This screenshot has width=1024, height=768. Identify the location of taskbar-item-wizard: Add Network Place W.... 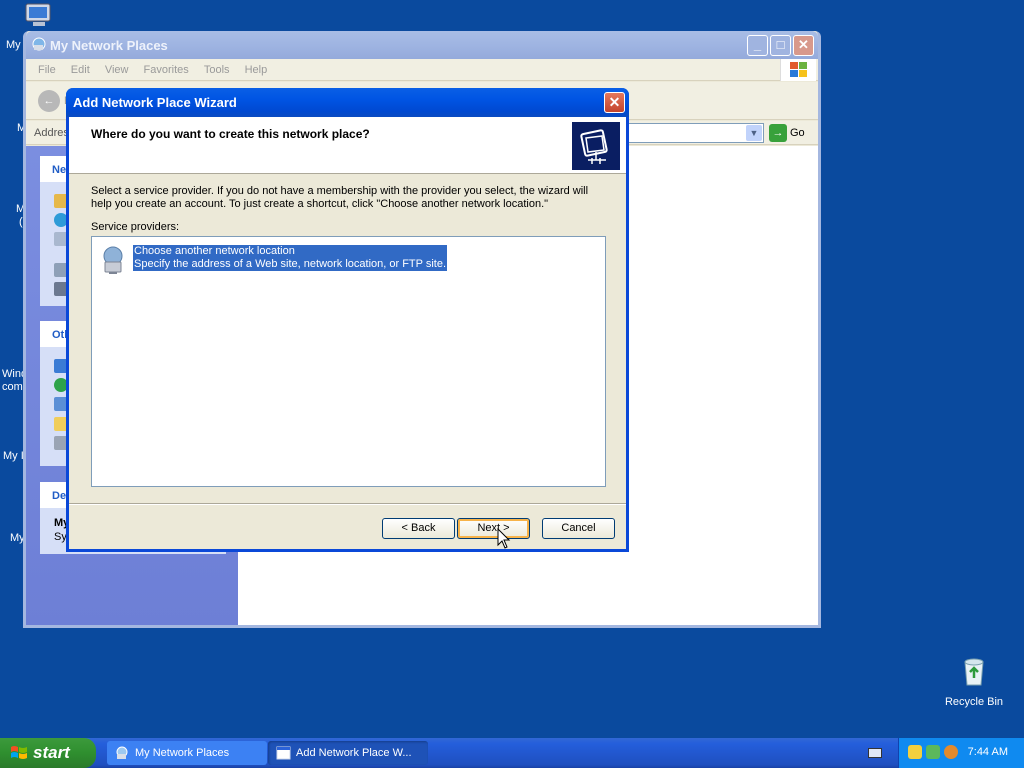
(348, 753).